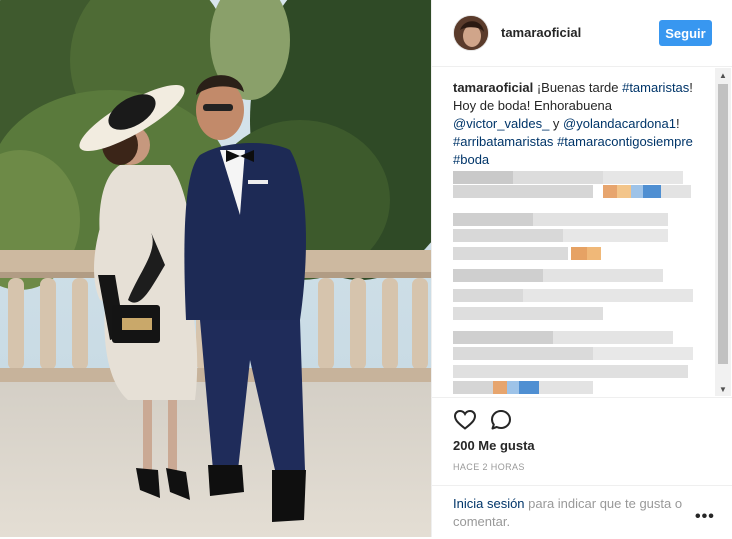  What do you see at coordinates (556, 123) in the screenshot?
I see `caption-text: y` at bounding box center [556, 123].